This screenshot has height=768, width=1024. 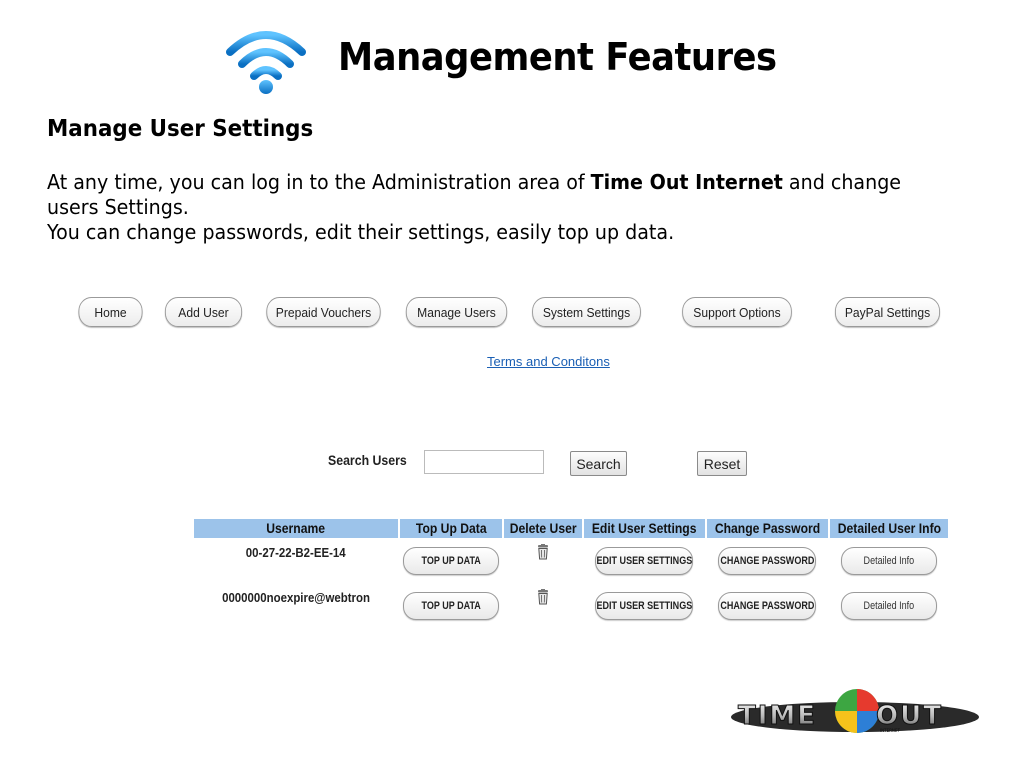 What do you see at coordinates (484, 462) in the screenshot?
I see `search-input` at bounding box center [484, 462].